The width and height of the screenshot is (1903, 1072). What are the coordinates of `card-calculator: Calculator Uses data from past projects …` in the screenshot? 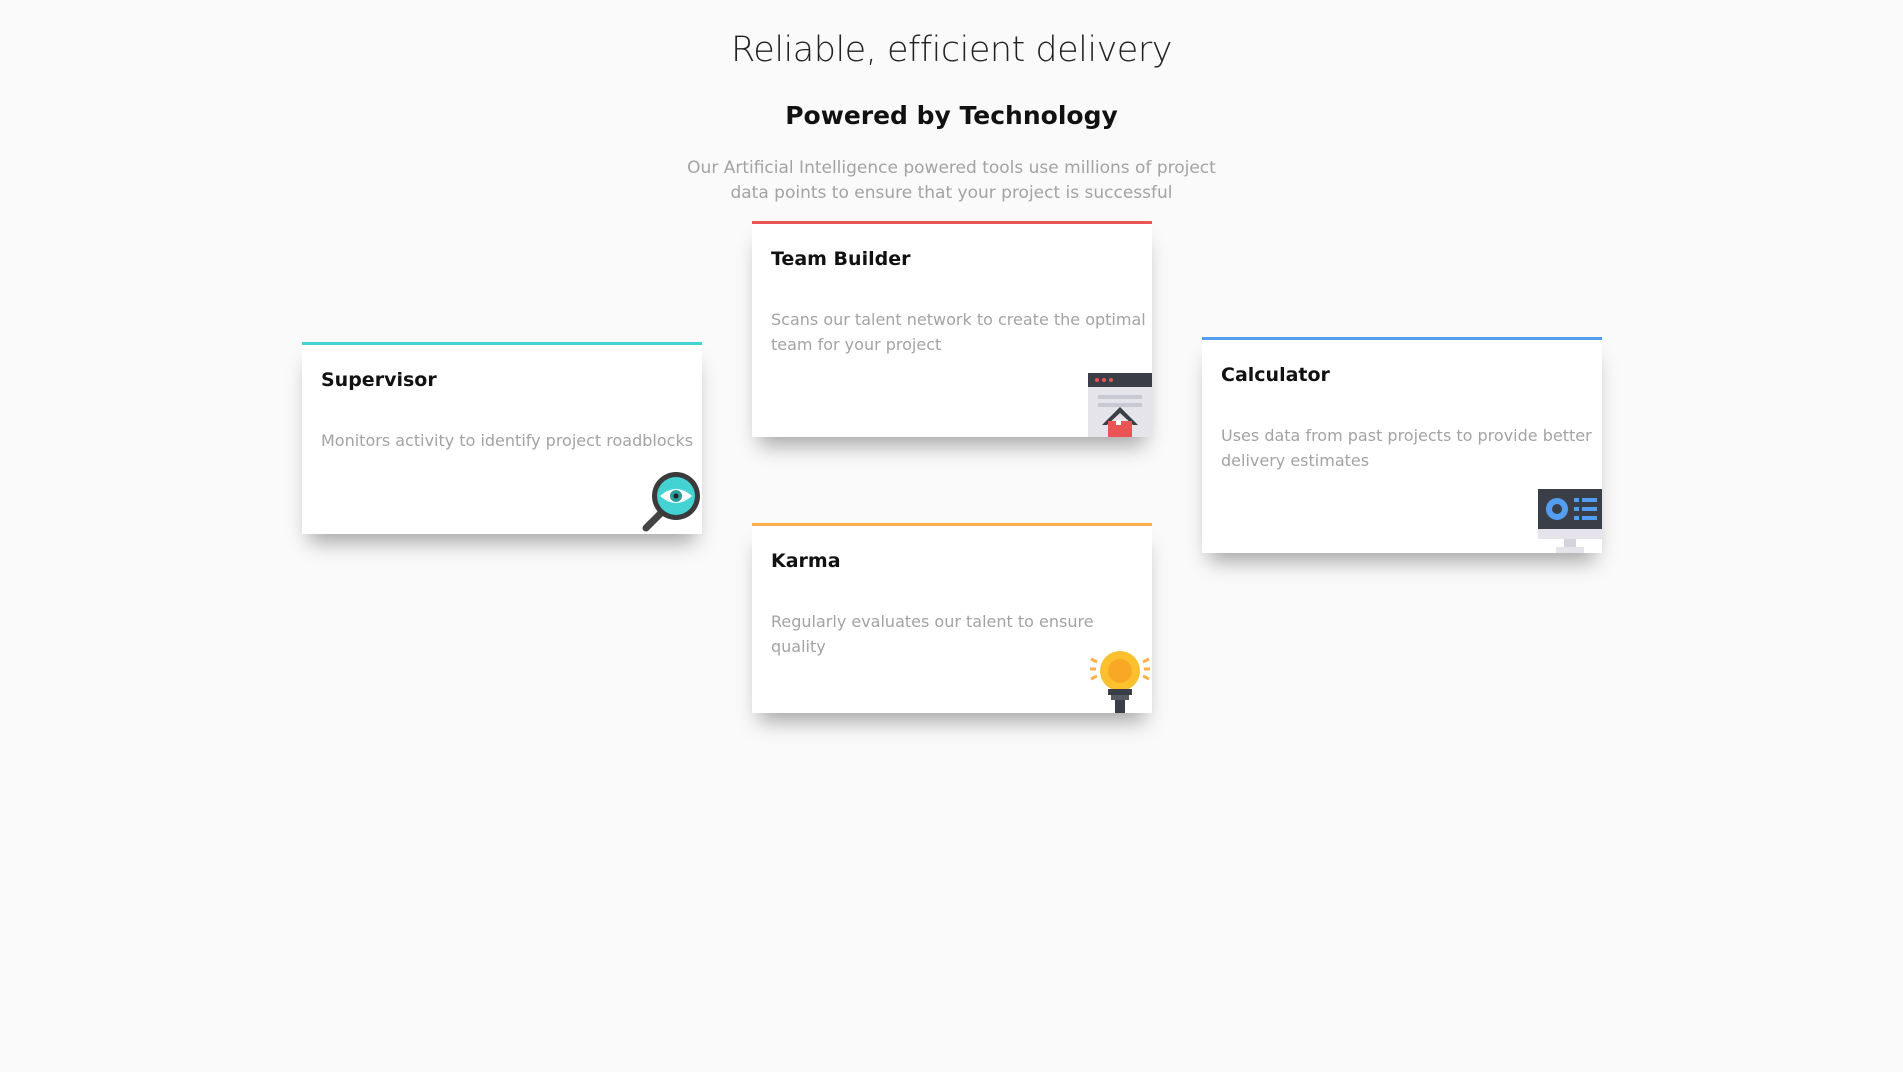 It's located at (1402, 445).